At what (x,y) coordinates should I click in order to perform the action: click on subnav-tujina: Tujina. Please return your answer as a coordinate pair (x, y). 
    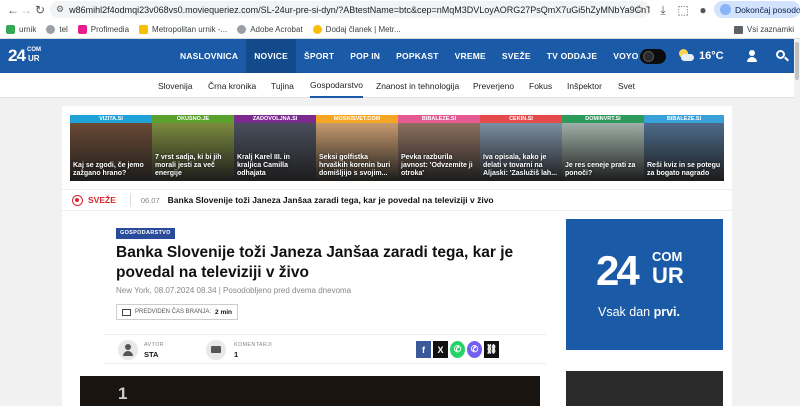
    Looking at the image, I should click on (282, 85).